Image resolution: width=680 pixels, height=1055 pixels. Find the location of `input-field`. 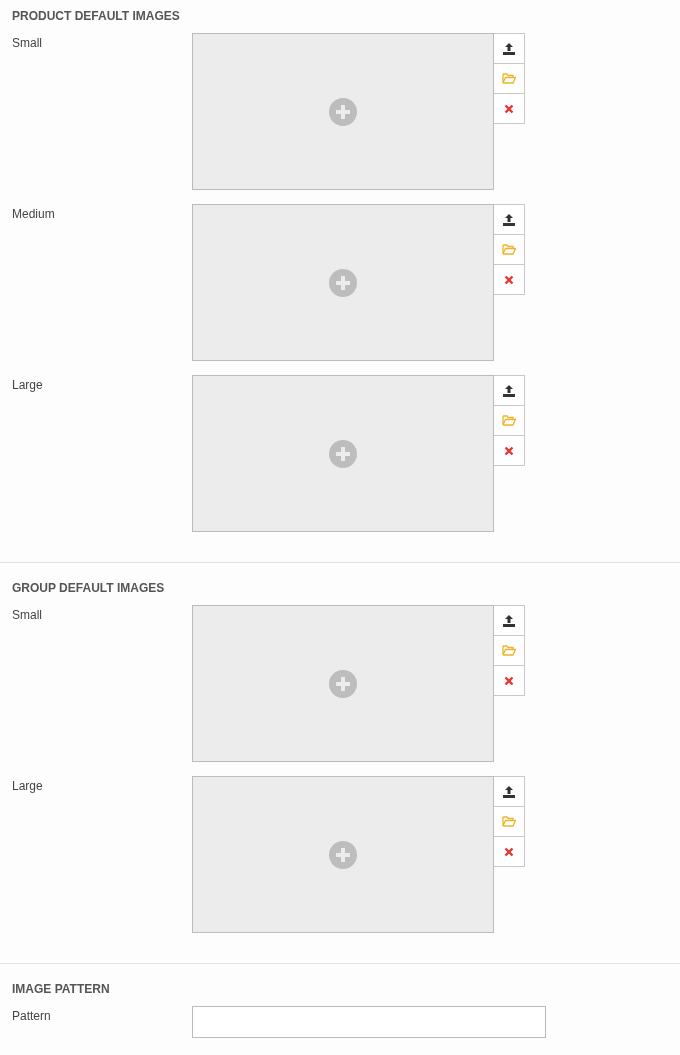

input-field is located at coordinates (369, 1022).